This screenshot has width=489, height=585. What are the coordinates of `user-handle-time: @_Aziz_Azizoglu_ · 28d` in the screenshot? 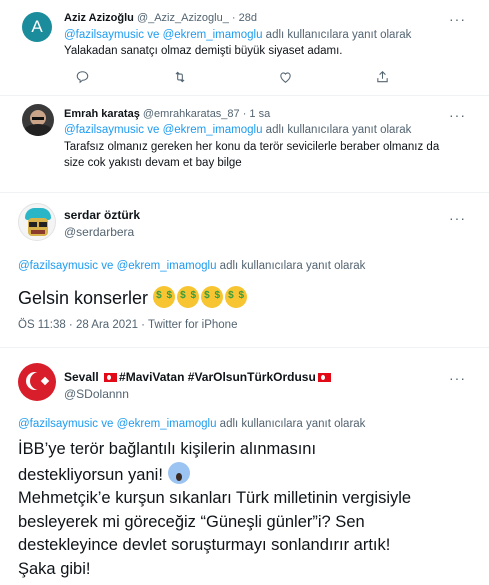 It's located at (197, 18).